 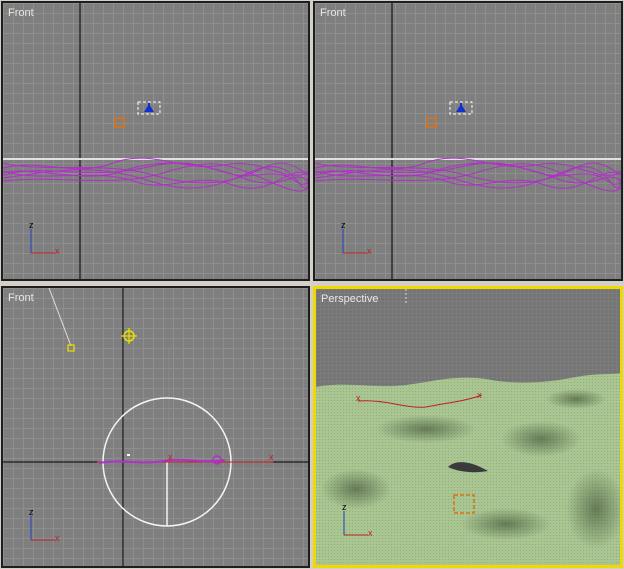 What do you see at coordinates (162, 461) in the screenshot?
I see `spline-flat` at bounding box center [162, 461].